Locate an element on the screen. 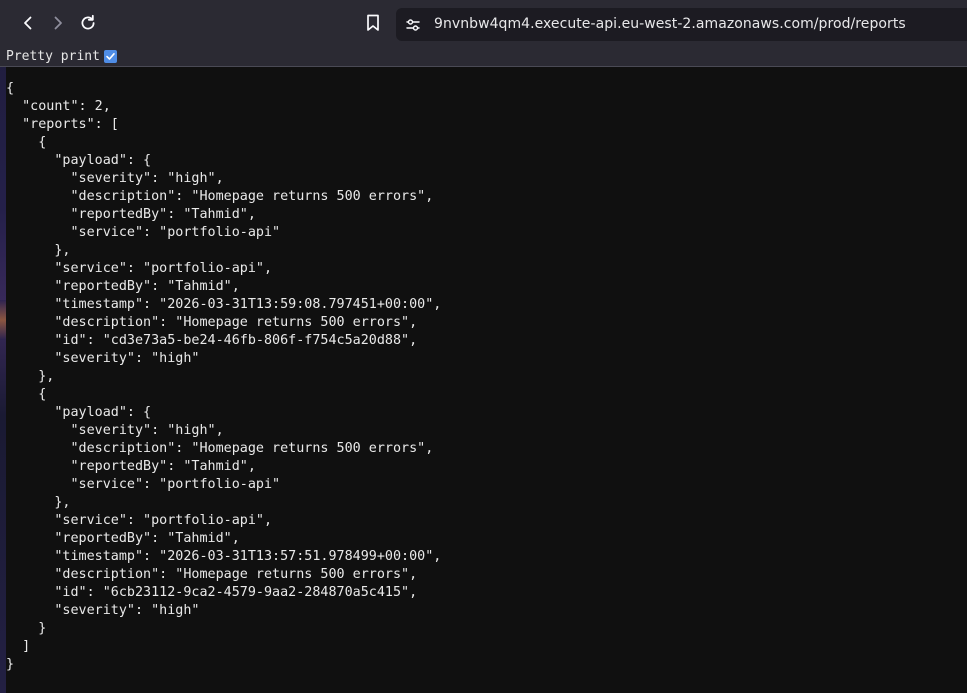  site-info-button is located at coordinates (413, 25).